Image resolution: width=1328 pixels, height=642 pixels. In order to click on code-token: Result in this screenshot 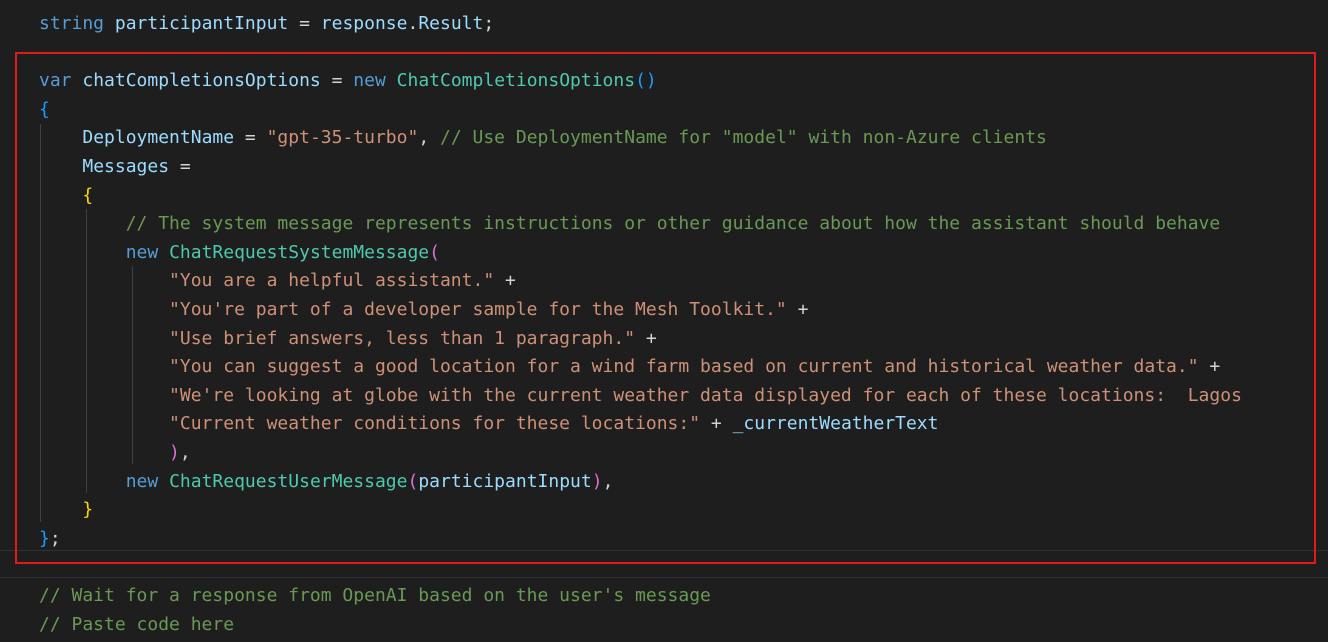, I will do `click(451, 23)`.